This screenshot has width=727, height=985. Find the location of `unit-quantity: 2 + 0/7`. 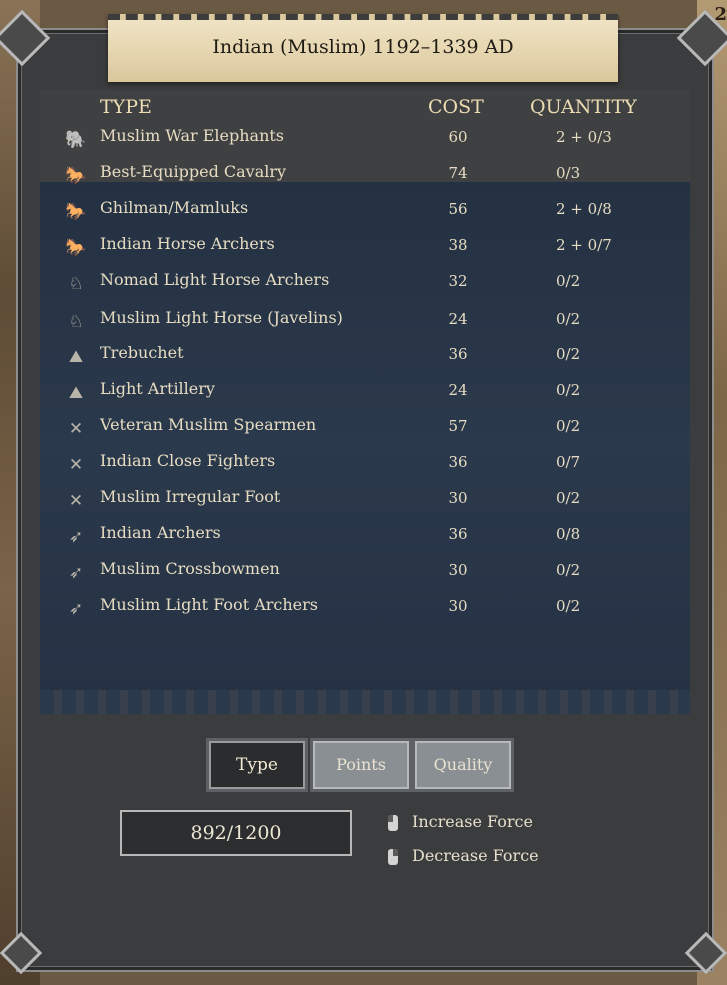

unit-quantity: 2 + 0/7 is located at coordinates (584, 245).